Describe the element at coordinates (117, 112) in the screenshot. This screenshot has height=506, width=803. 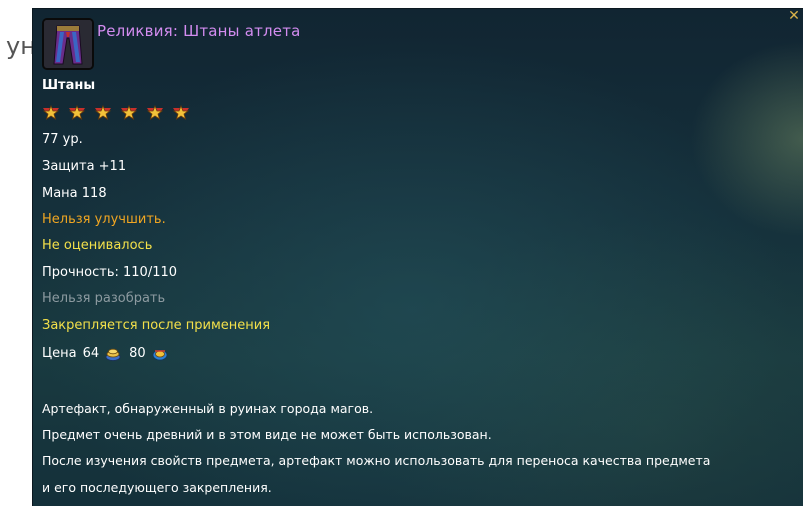
I see `star-rating` at that location.